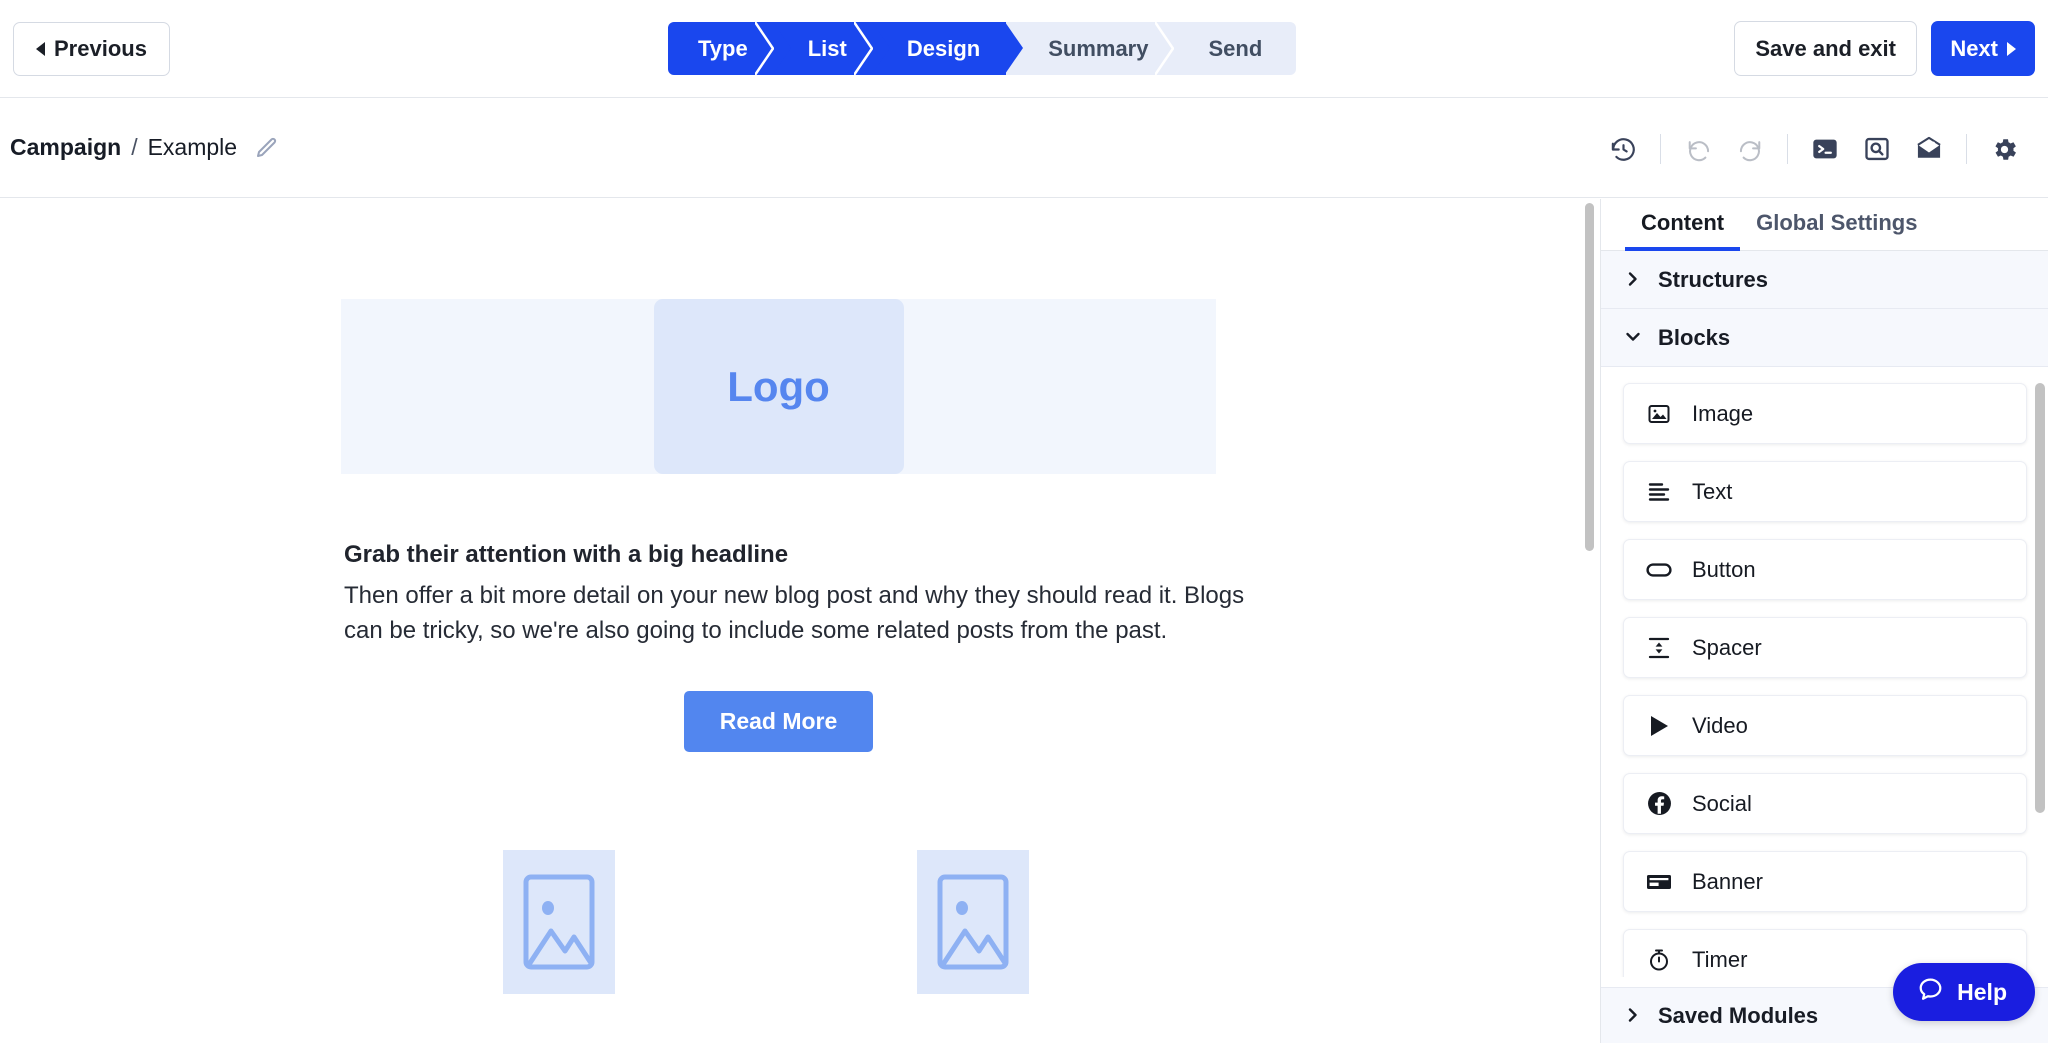  I want to click on block-item-video: Video, so click(1825, 725).